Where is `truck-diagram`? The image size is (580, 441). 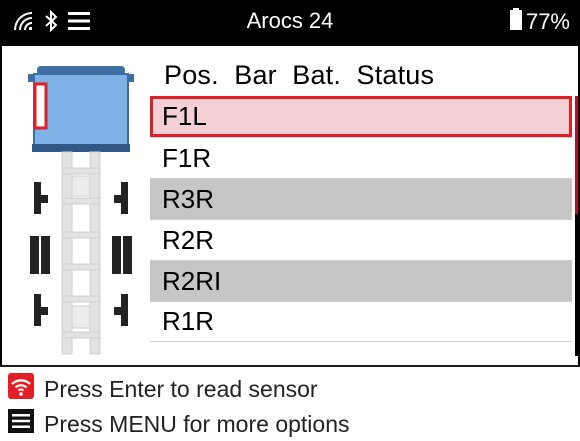
truck-diagram is located at coordinates (81, 210).